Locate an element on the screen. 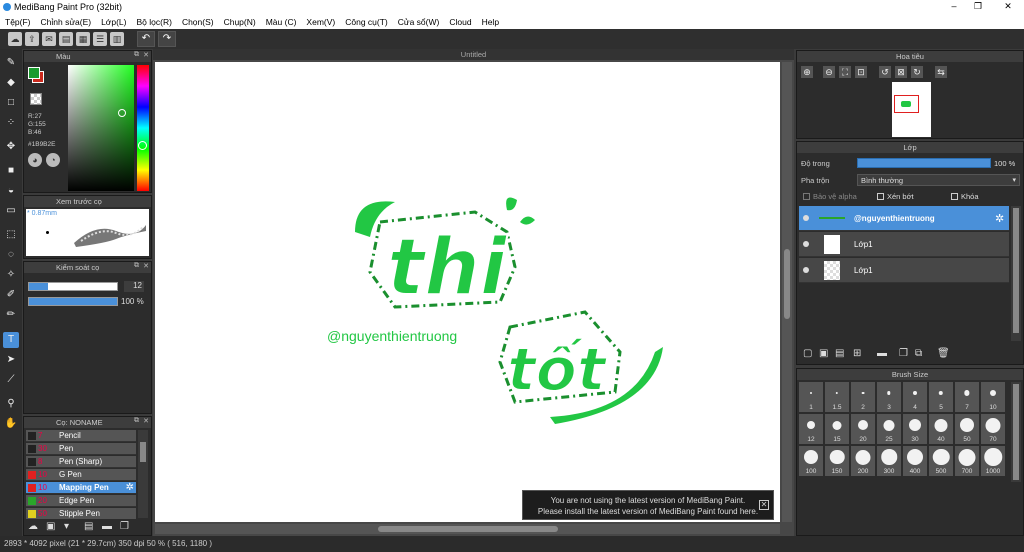  hue-slider-handle is located at coordinates (142, 145).